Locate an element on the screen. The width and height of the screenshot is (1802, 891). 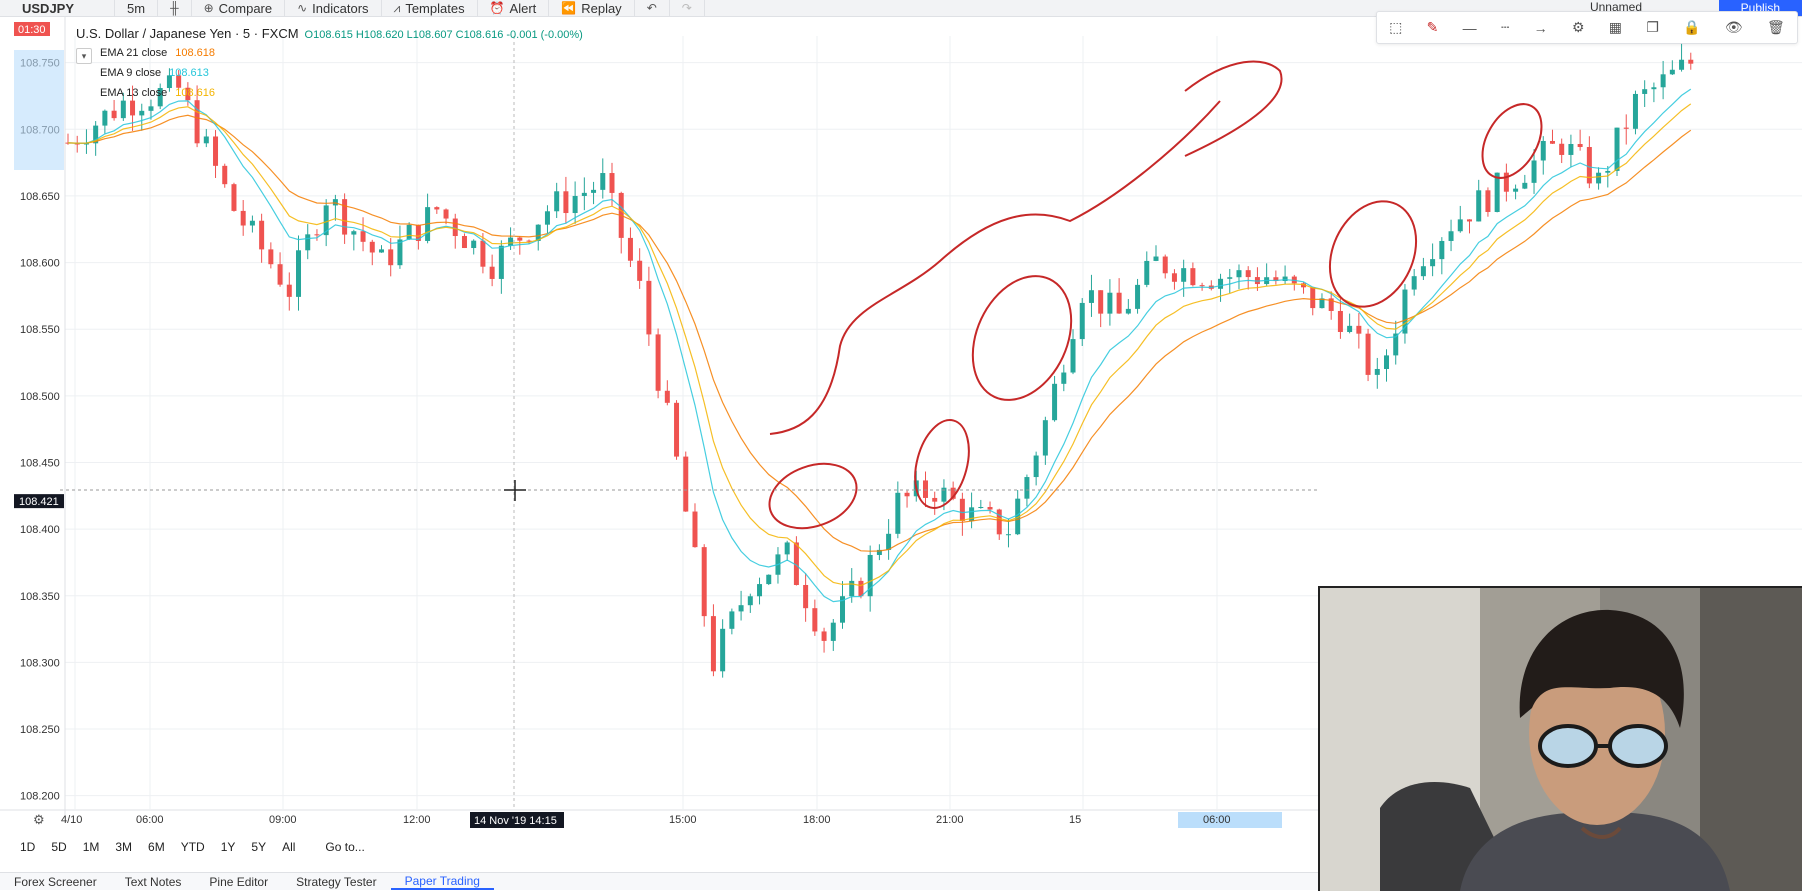
ema-legend-row: EMA 9 close 108.613 is located at coordinates (341, 73).